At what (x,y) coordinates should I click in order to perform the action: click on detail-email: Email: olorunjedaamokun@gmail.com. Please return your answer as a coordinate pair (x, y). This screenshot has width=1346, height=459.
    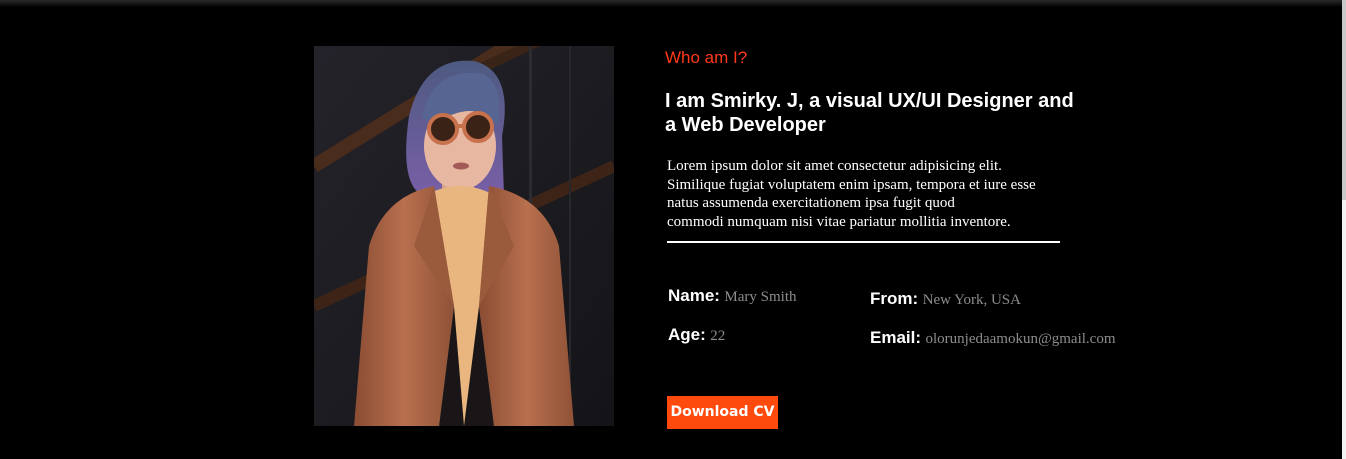
    Looking at the image, I should click on (993, 338).